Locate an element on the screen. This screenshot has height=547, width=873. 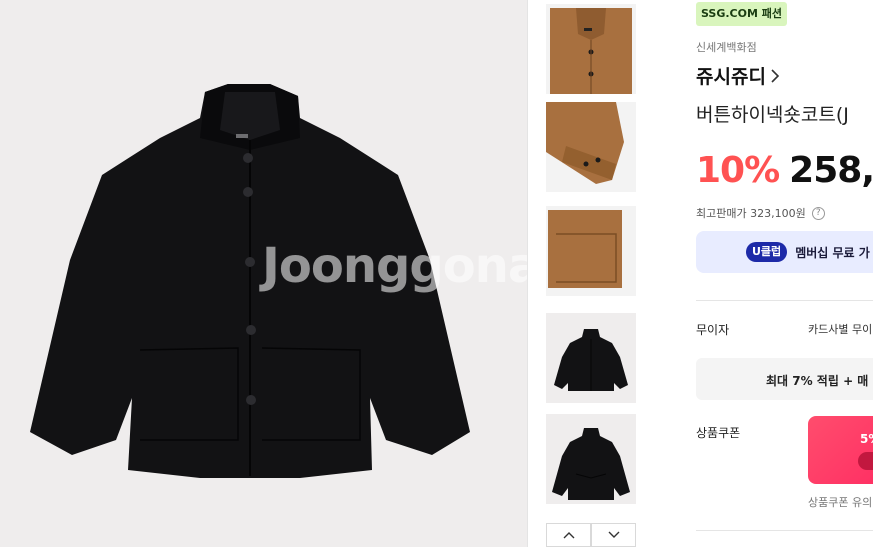
brand-link: 쥬시쥬디 is located at coordinates (738, 75).